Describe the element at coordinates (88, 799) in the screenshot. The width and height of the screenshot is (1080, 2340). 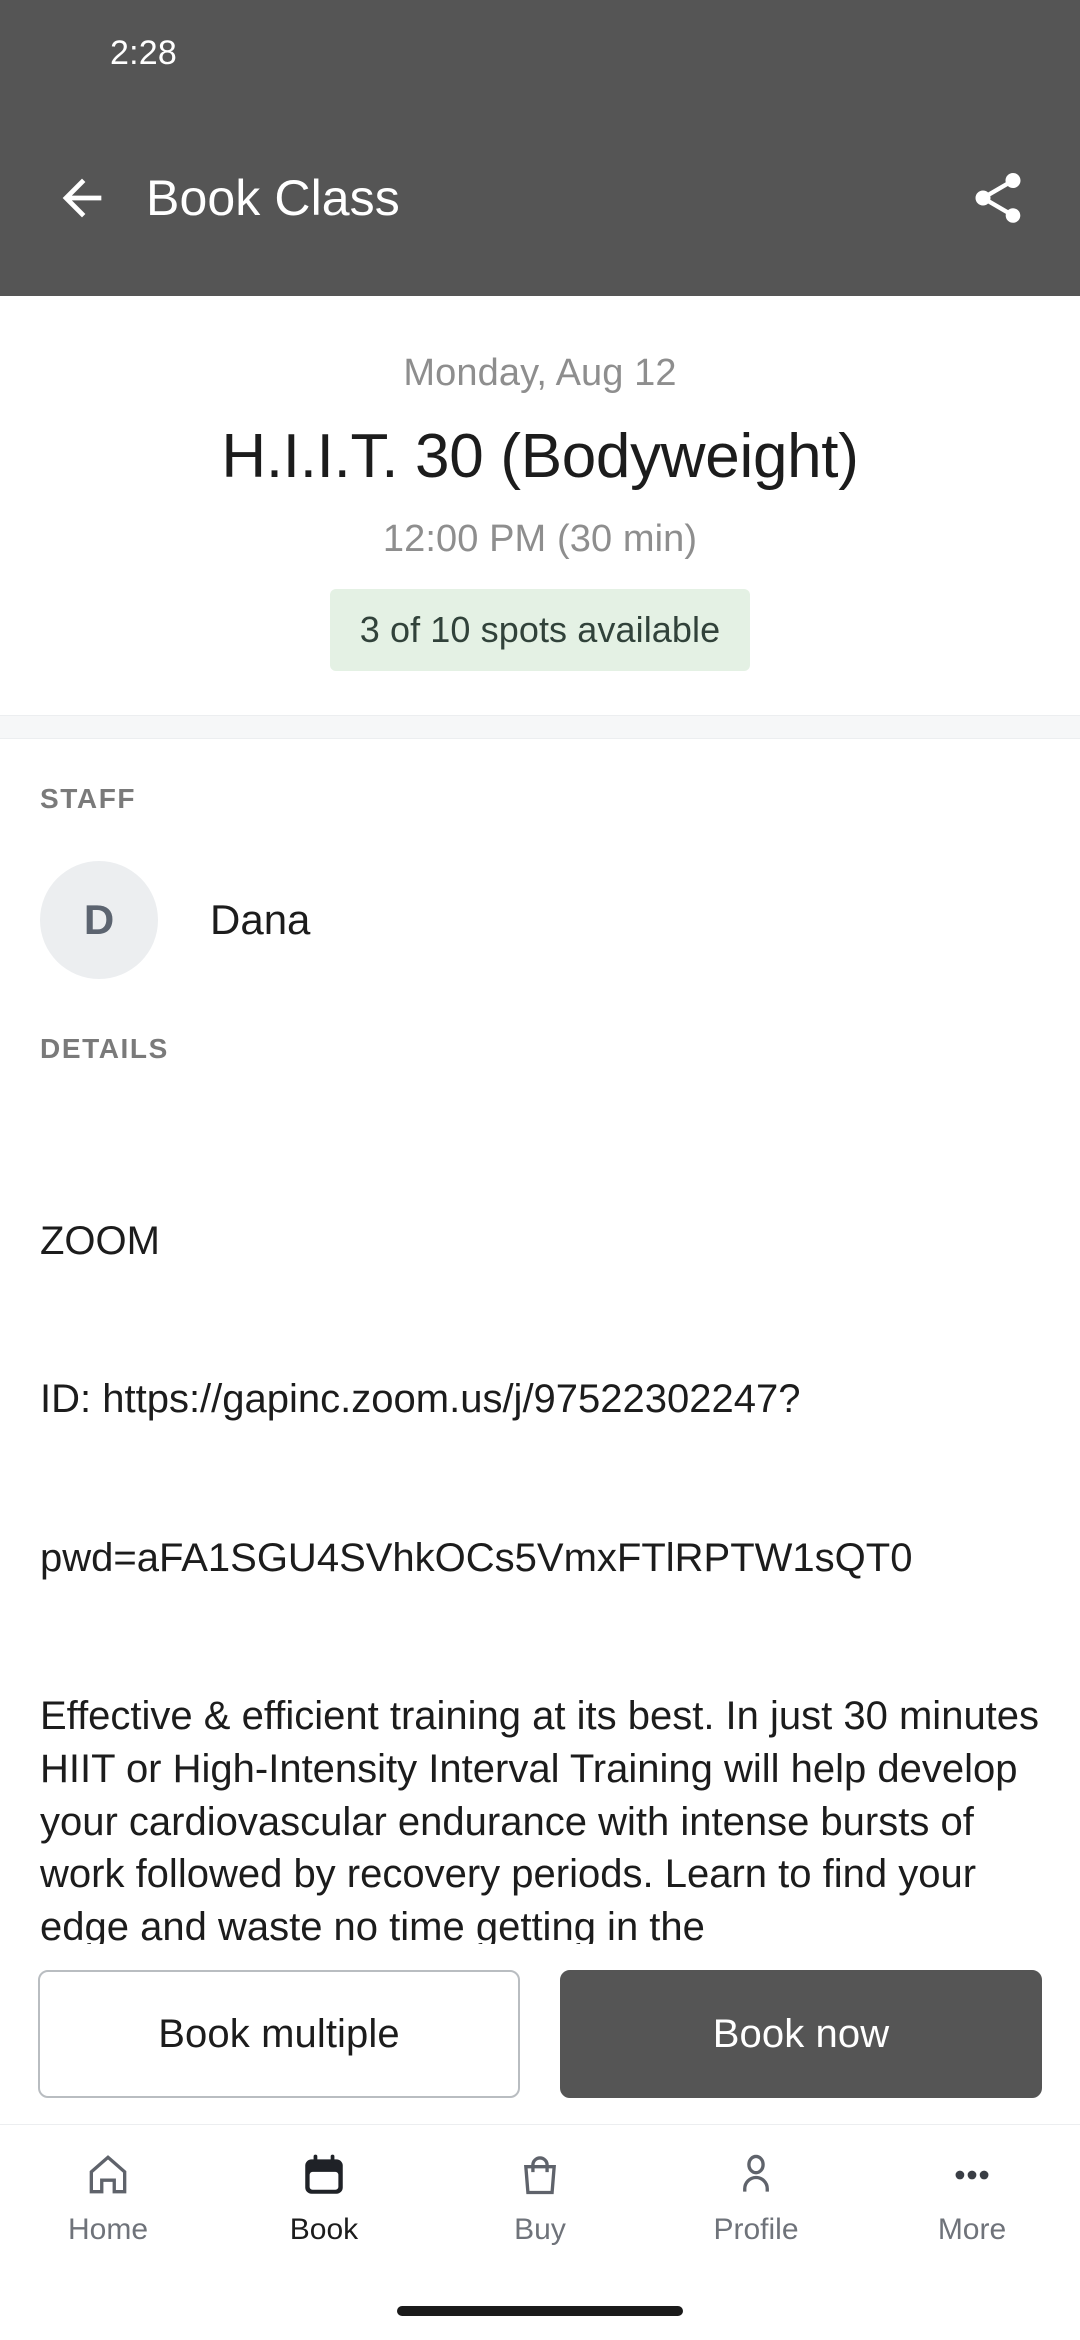
I see `staff-section-label: STAFF` at that location.